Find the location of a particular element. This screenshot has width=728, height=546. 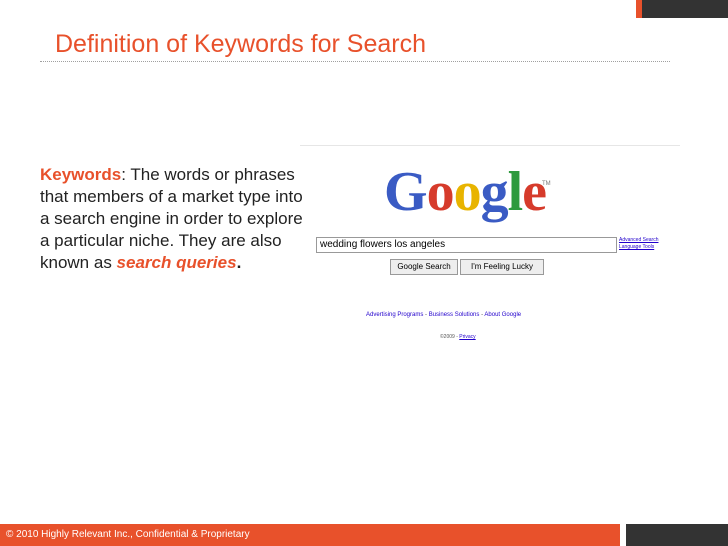

slide-title: Definition of Keywords for Search is located at coordinates (241, 44).